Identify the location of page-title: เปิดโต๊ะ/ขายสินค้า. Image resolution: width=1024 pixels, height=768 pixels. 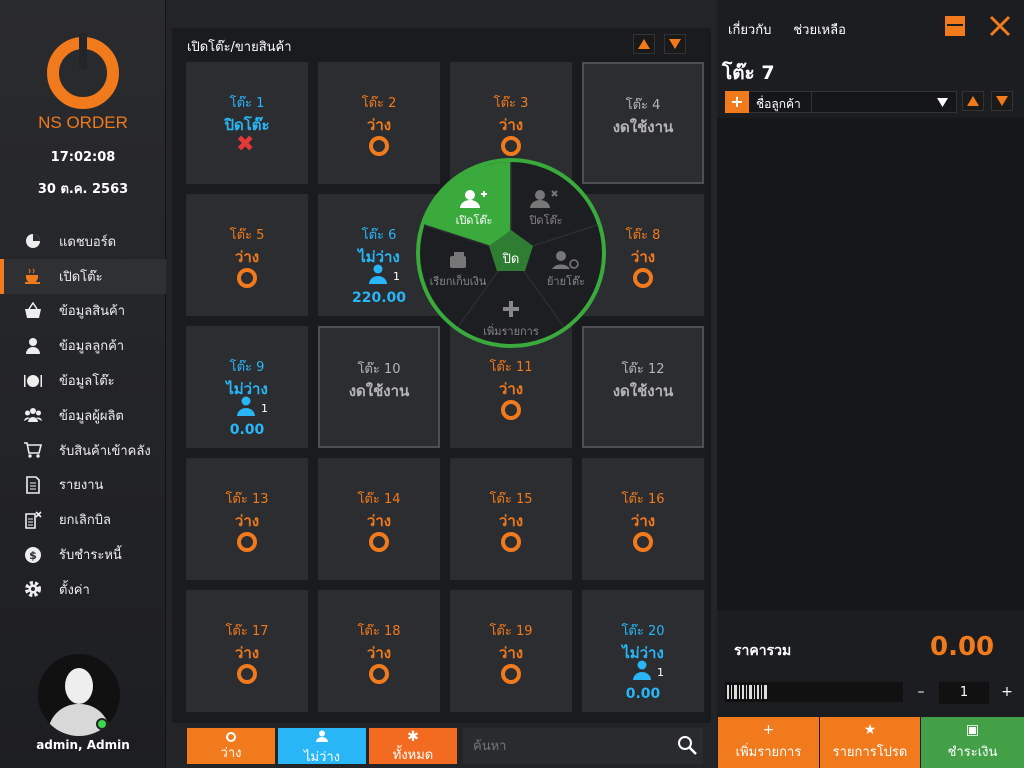
(239, 47).